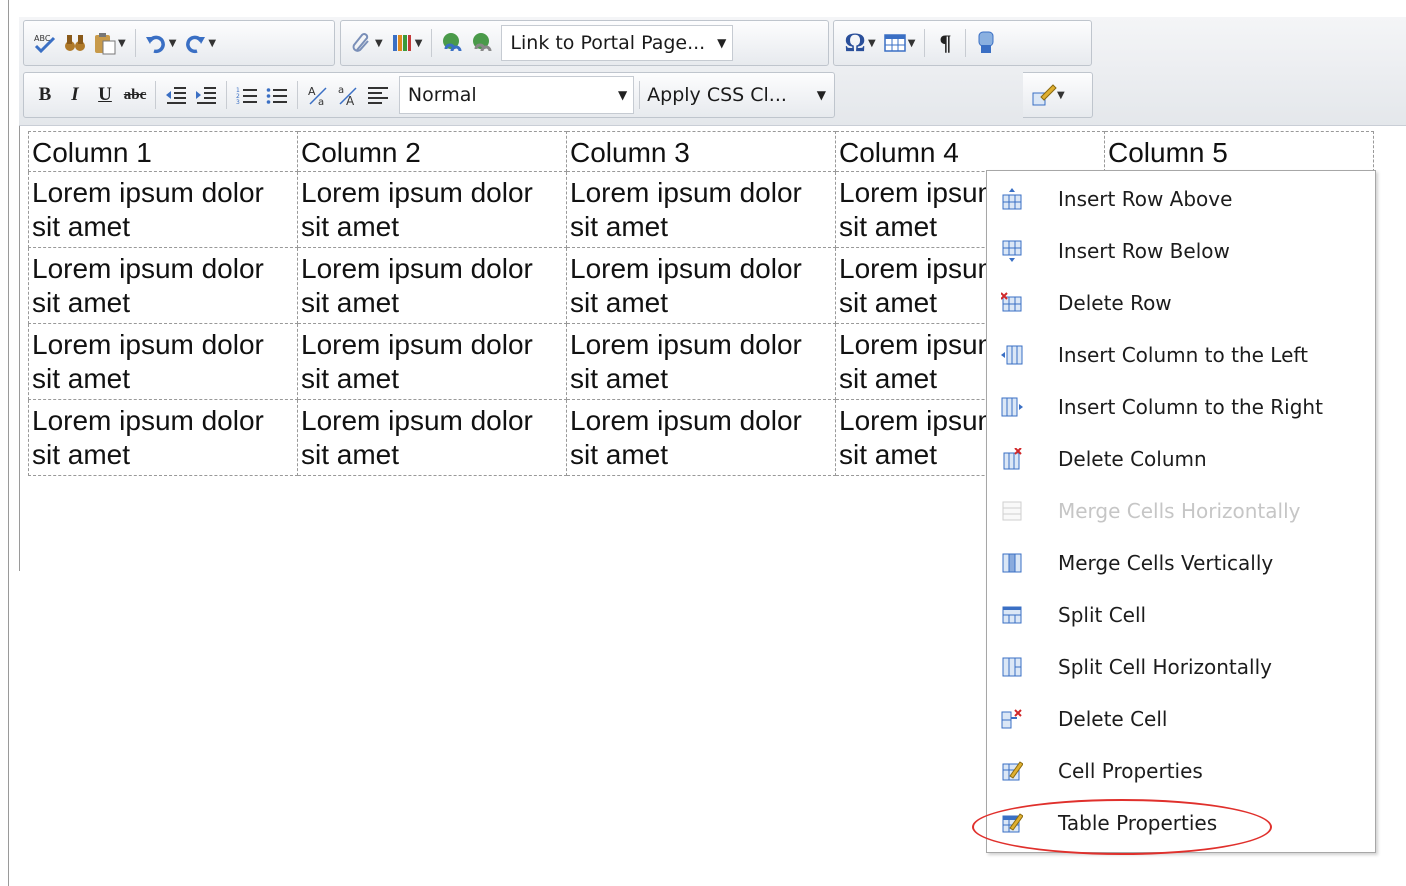 The height and width of the screenshot is (886, 1406). Describe the element at coordinates (247, 95) in the screenshot. I see `numbered-list-icon: 123` at that location.